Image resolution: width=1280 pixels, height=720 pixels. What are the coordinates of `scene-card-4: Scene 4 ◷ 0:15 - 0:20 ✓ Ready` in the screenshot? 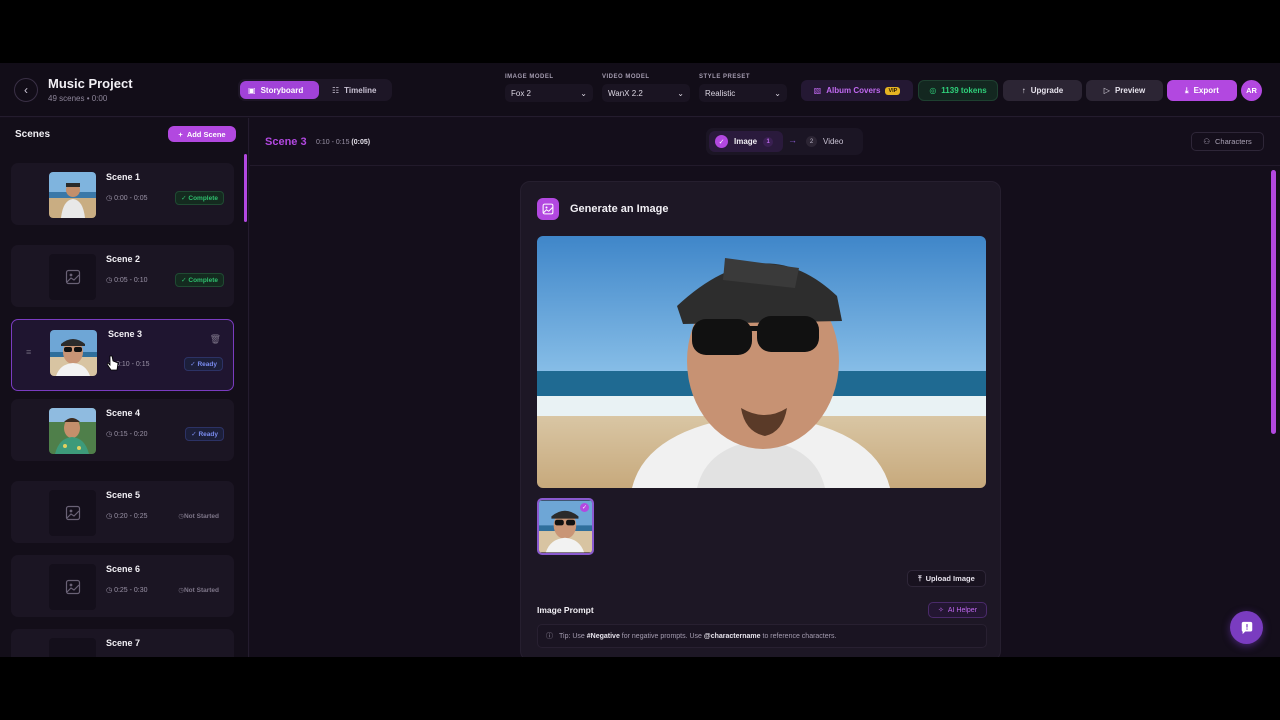 It's located at (122, 430).